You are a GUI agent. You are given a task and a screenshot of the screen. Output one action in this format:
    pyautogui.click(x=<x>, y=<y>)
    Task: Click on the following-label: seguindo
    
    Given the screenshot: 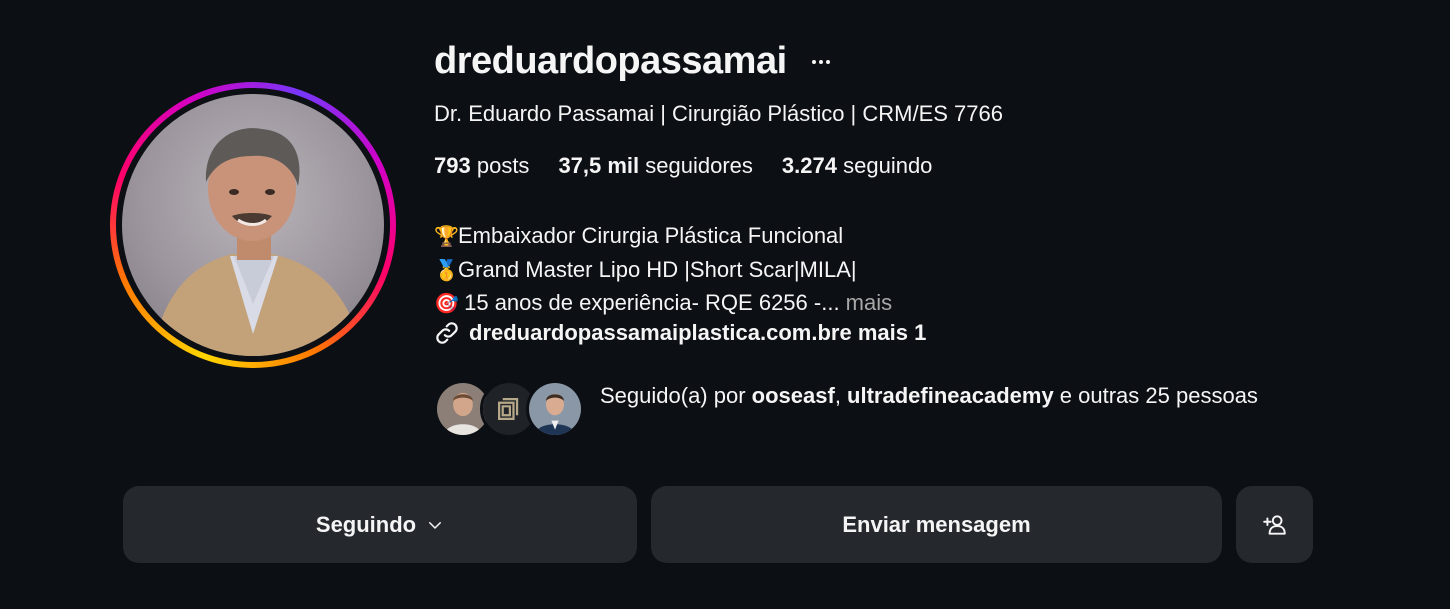 What is the action you would take?
    pyautogui.click(x=888, y=165)
    